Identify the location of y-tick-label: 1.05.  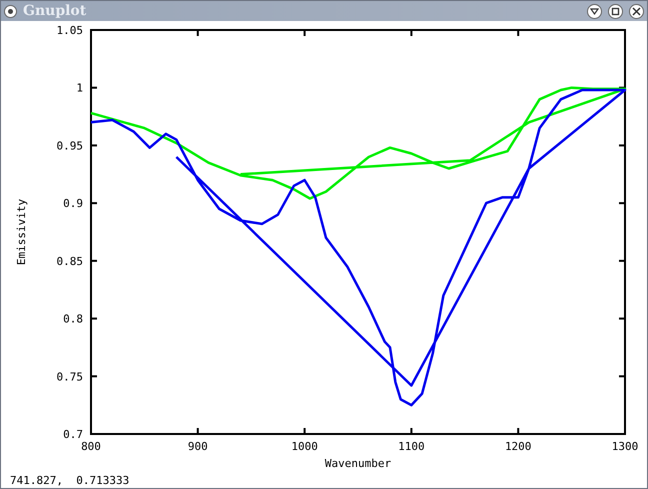
(69, 30).